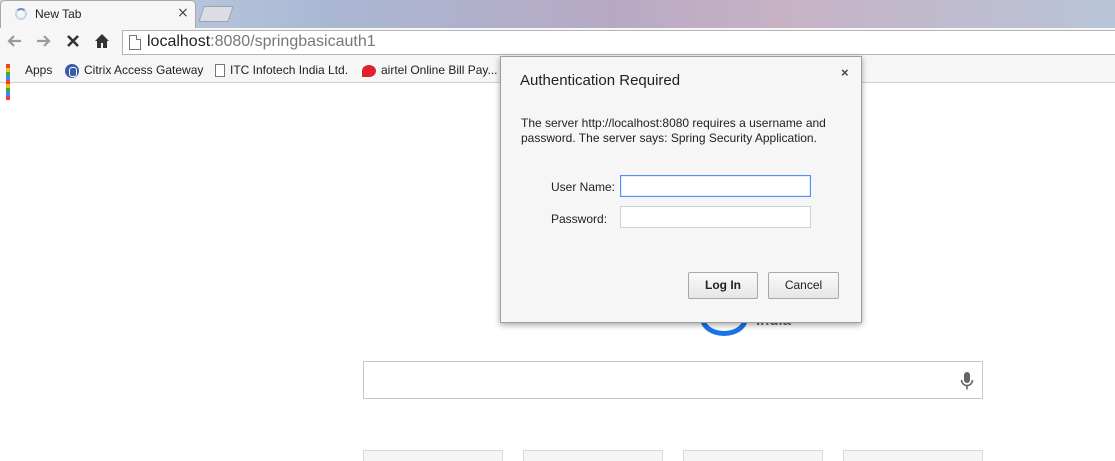 The image size is (1115, 461). What do you see at coordinates (583, 187) in the screenshot?
I see `username-label: User Name:` at bounding box center [583, 187].